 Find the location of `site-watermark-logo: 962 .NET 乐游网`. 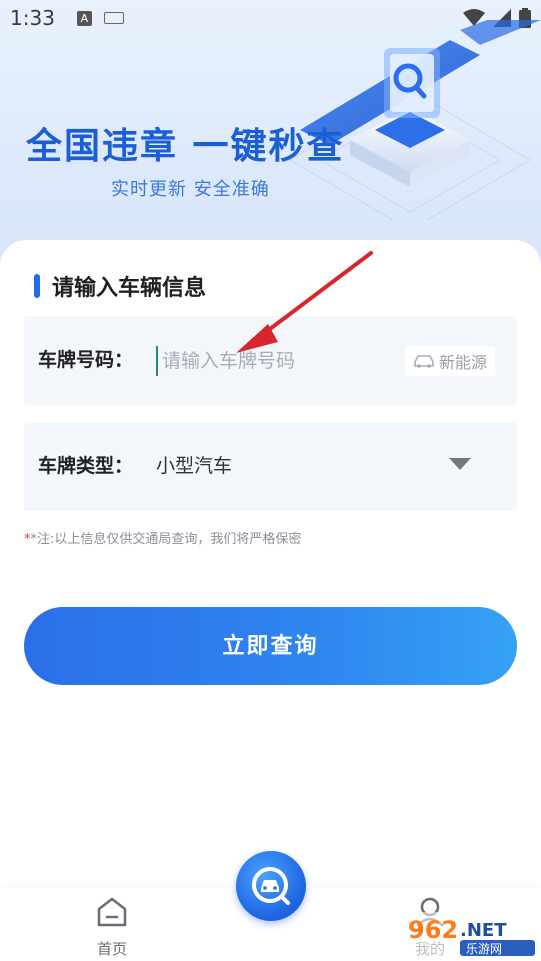

site-watermark-logo: 962 .NET 乐游网 is located at coordinates (471, 935).